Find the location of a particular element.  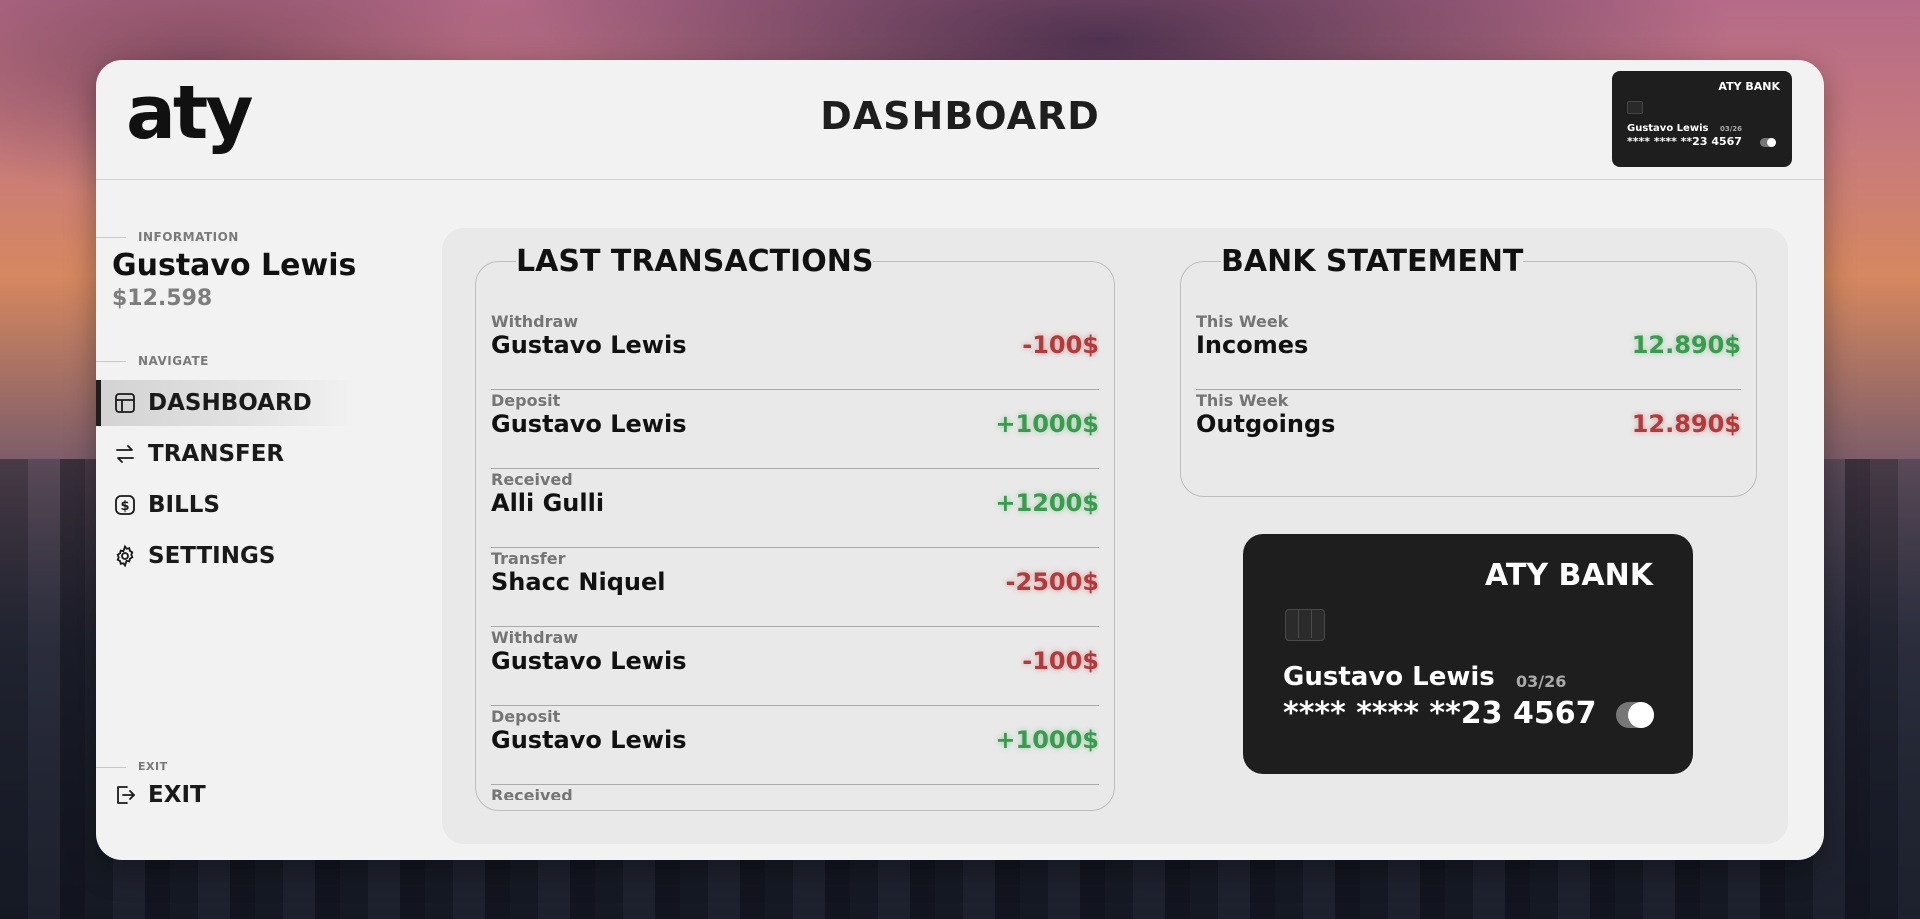

navigate-label: NAVIGATE is located at coordinates (152, 361).